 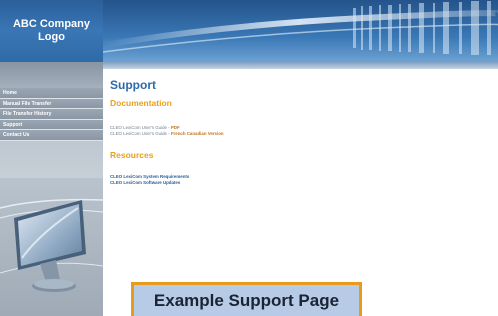 I want to click on sidebar-item-manual-file-transfer: Manual File Transfer, so click(x=51, y=103).